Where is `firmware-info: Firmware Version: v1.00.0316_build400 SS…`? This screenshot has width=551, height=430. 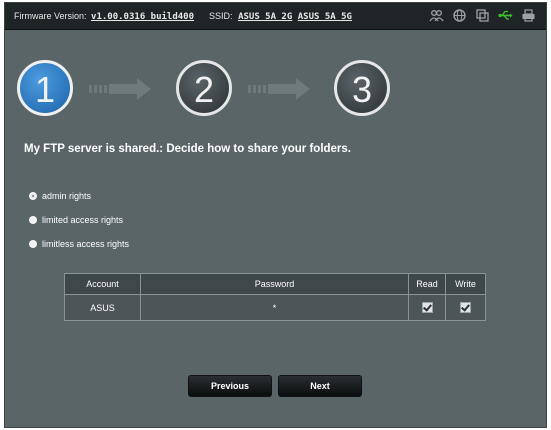 firmware-info: Firmware Version: v1.00.0316_build400 SS… is located at coordinates (183, 16).